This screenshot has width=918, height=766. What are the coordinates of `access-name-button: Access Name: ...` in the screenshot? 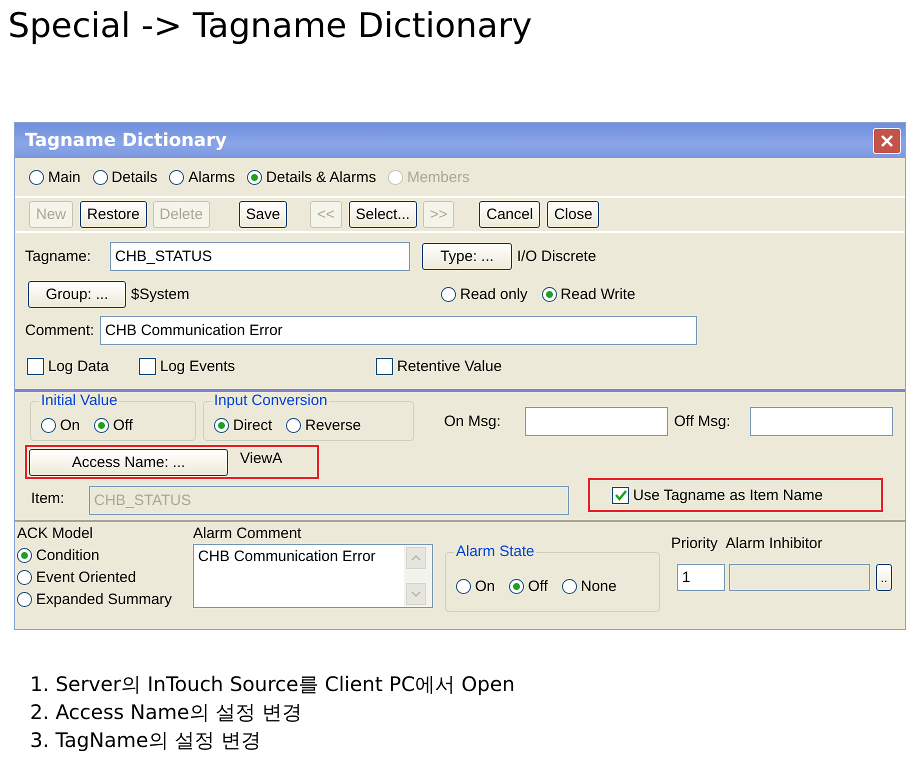 It's located at (128, 462).